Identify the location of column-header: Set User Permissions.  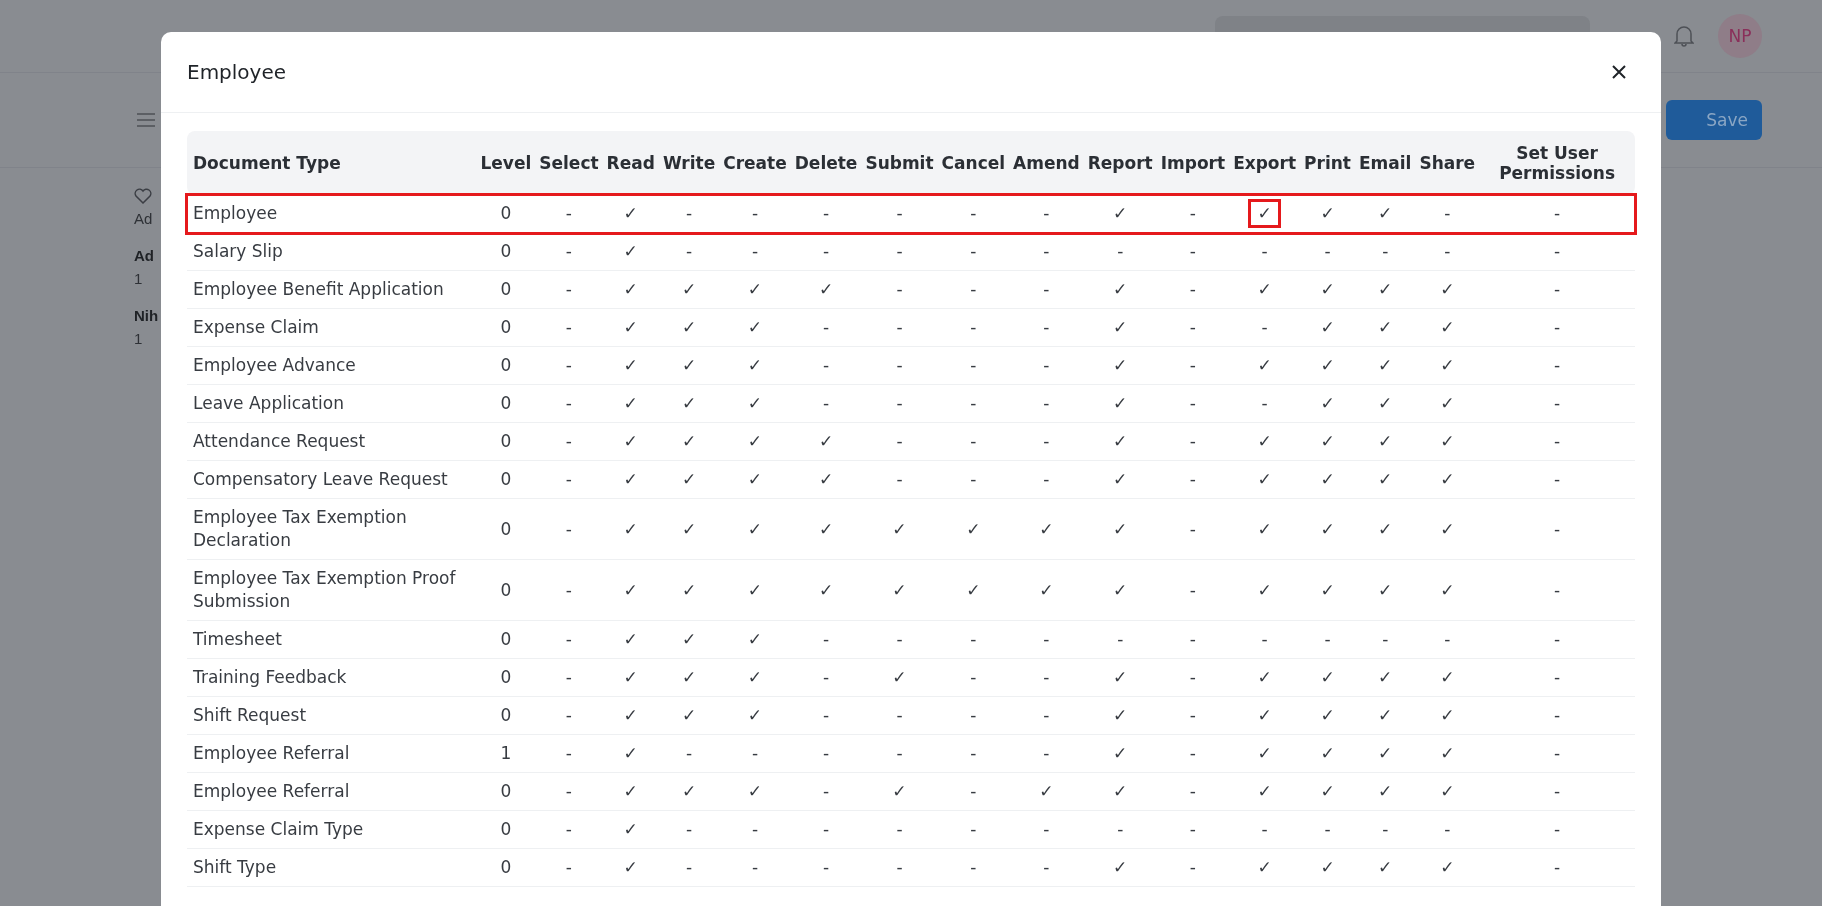
(1557, 163).